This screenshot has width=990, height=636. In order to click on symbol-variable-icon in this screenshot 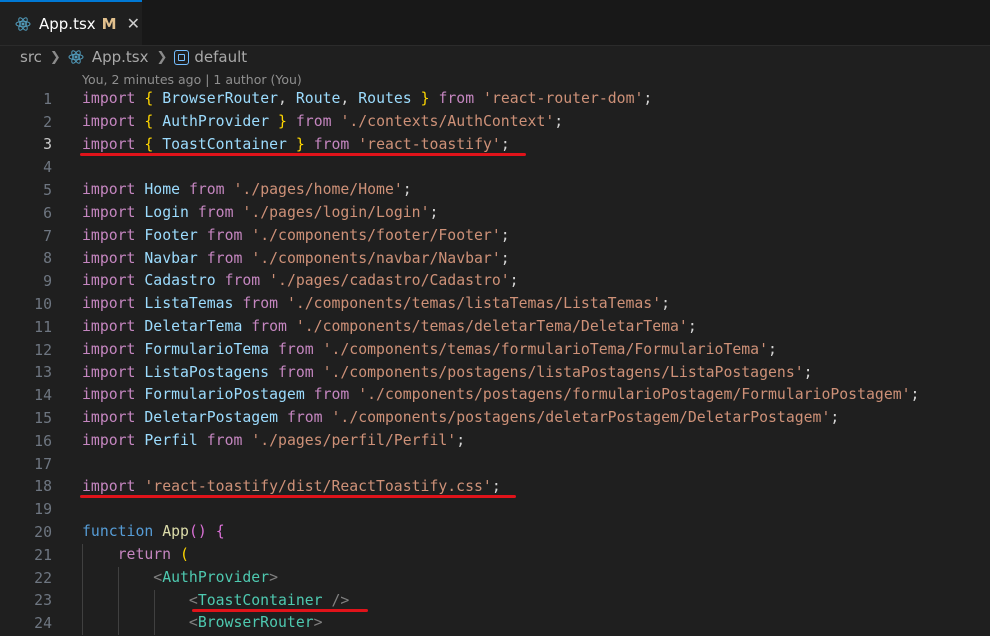, I will do `click(182, 57)`.